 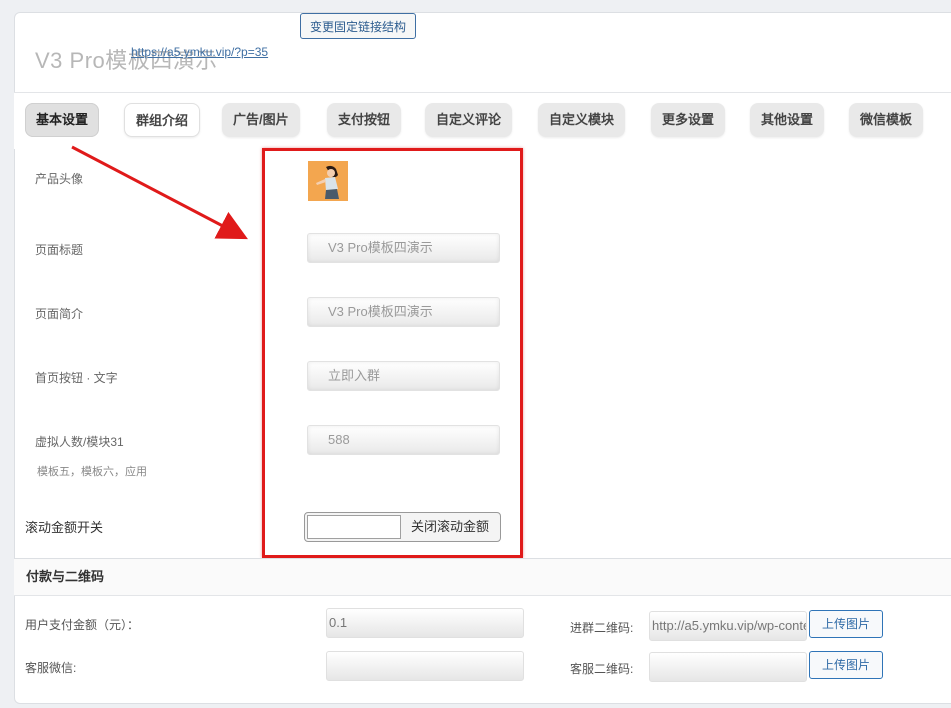 What do you see at coordinates (602, 669) in the screenshot?
I see `service-qr-label: 客服二维码:` at bounding box center [602, 669].